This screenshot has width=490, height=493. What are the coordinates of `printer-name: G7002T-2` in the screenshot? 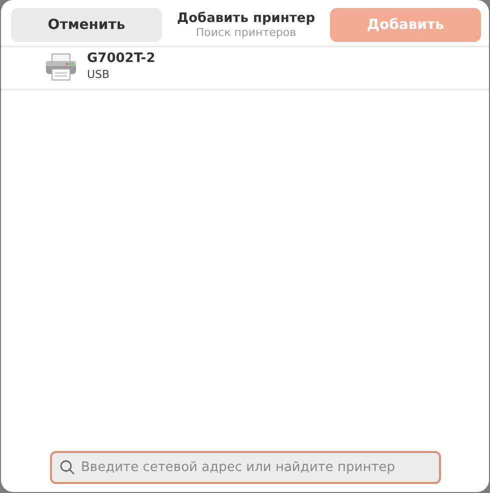 It's located at (121, 59).